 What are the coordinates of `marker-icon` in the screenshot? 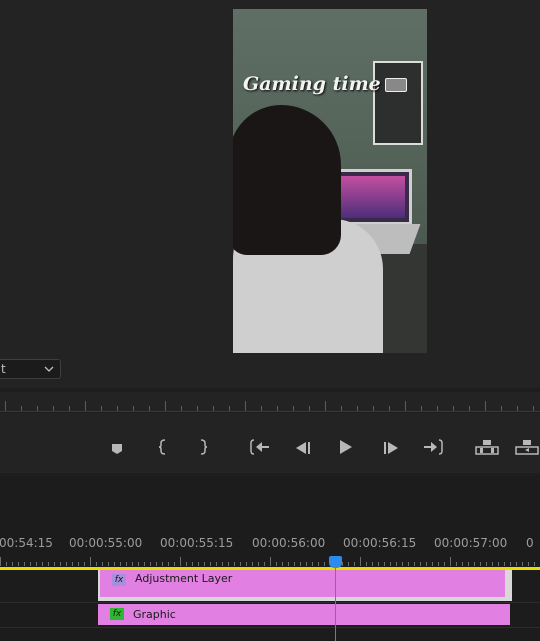 It's located at (117, 449).